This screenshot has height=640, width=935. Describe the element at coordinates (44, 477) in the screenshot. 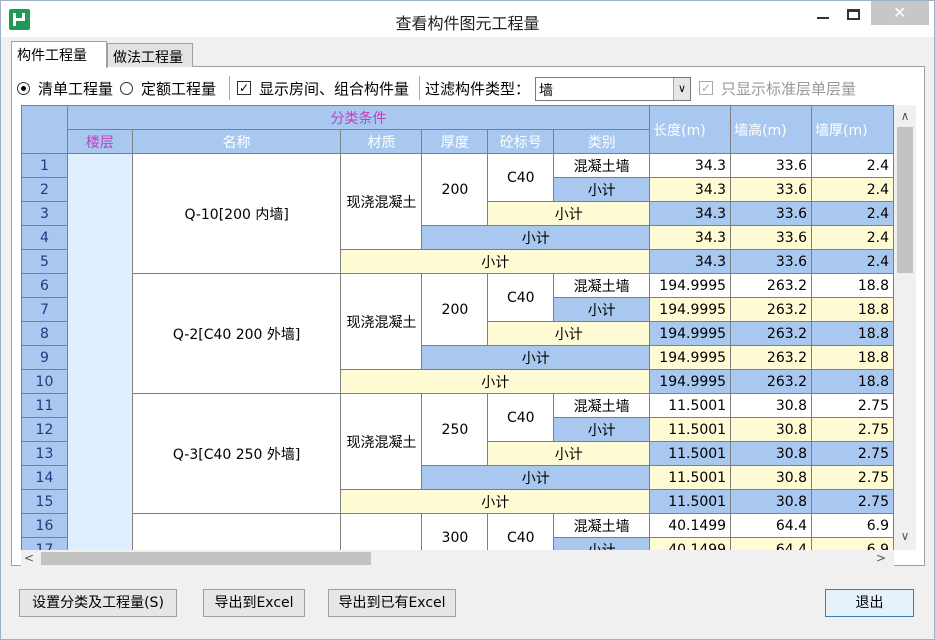

I see `row-number: 14` at that location.